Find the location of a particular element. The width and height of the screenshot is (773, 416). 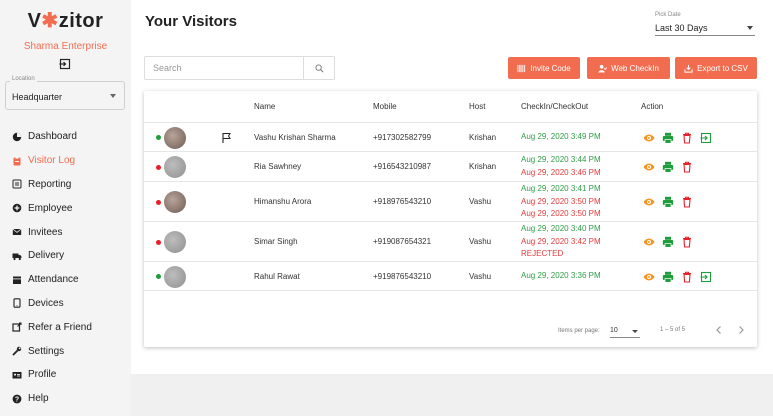

report-icon is located at coordinates (20, 184).